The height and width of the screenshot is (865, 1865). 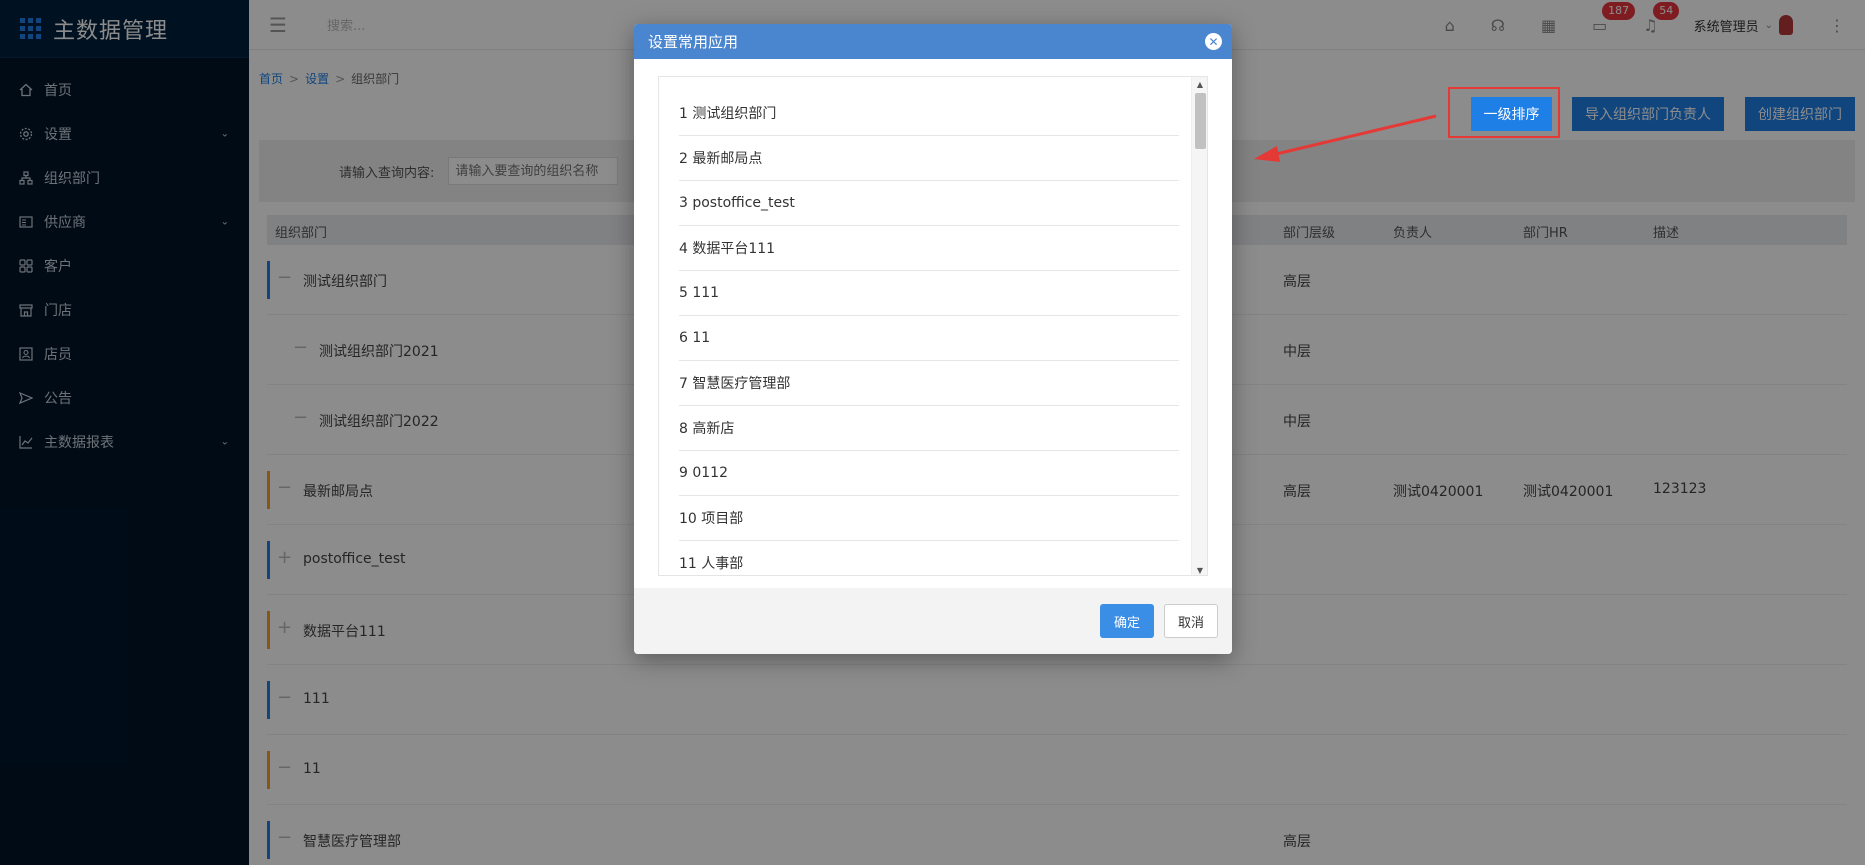 I want to click on sortable-item: 6 11, so click(x=929, y=338).